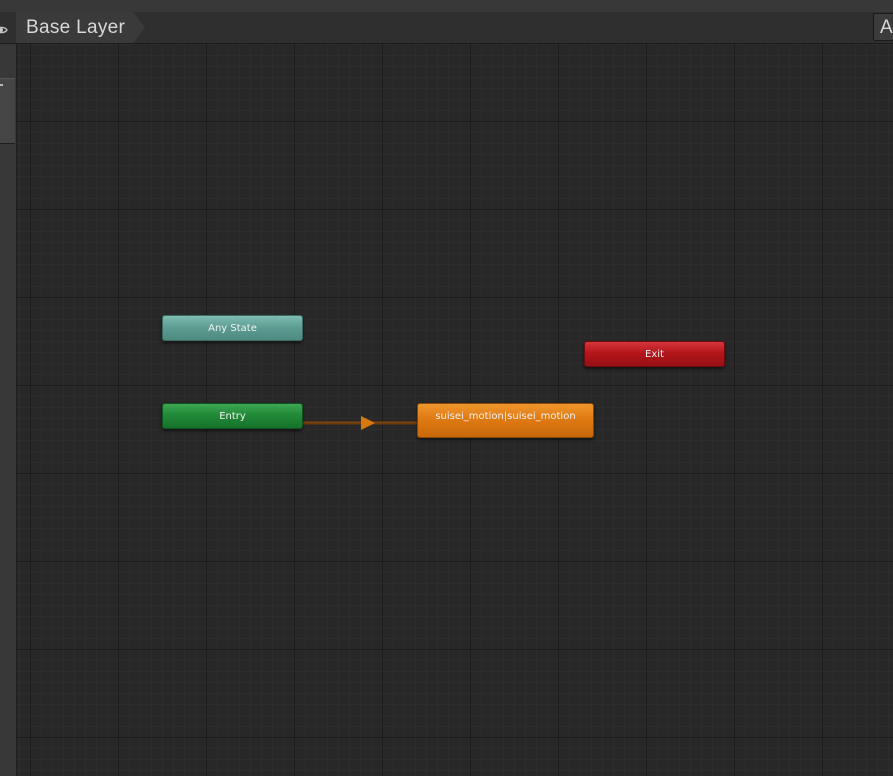  What do you see at coordinates (8, 410) in the screenshot?
I see `left-side-panel` at bounding box center [8, 410].